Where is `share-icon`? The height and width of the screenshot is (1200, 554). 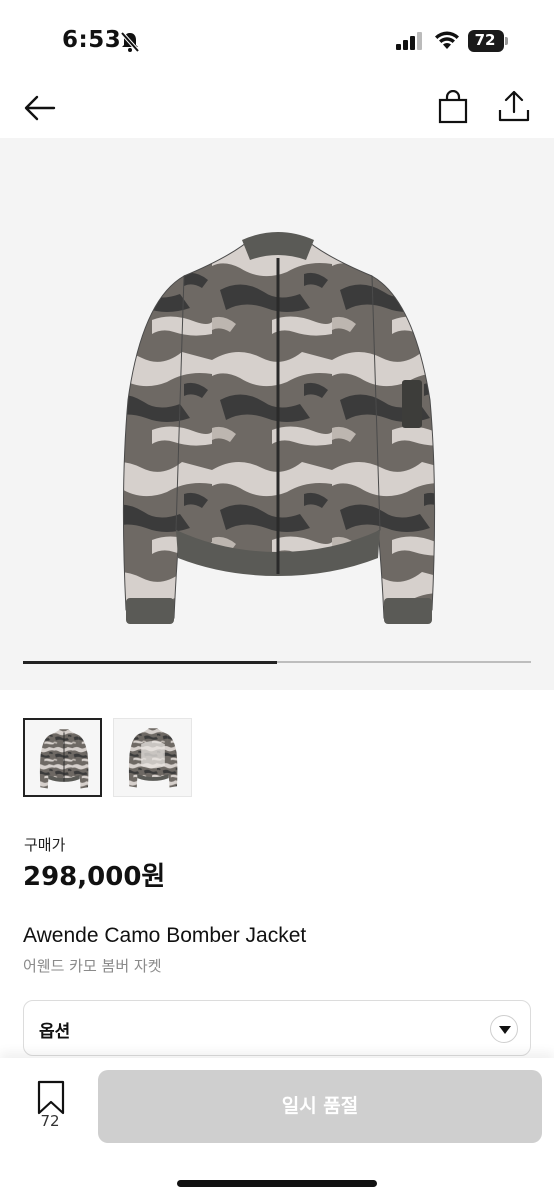 share-icon is located at coordinates (514, 106).